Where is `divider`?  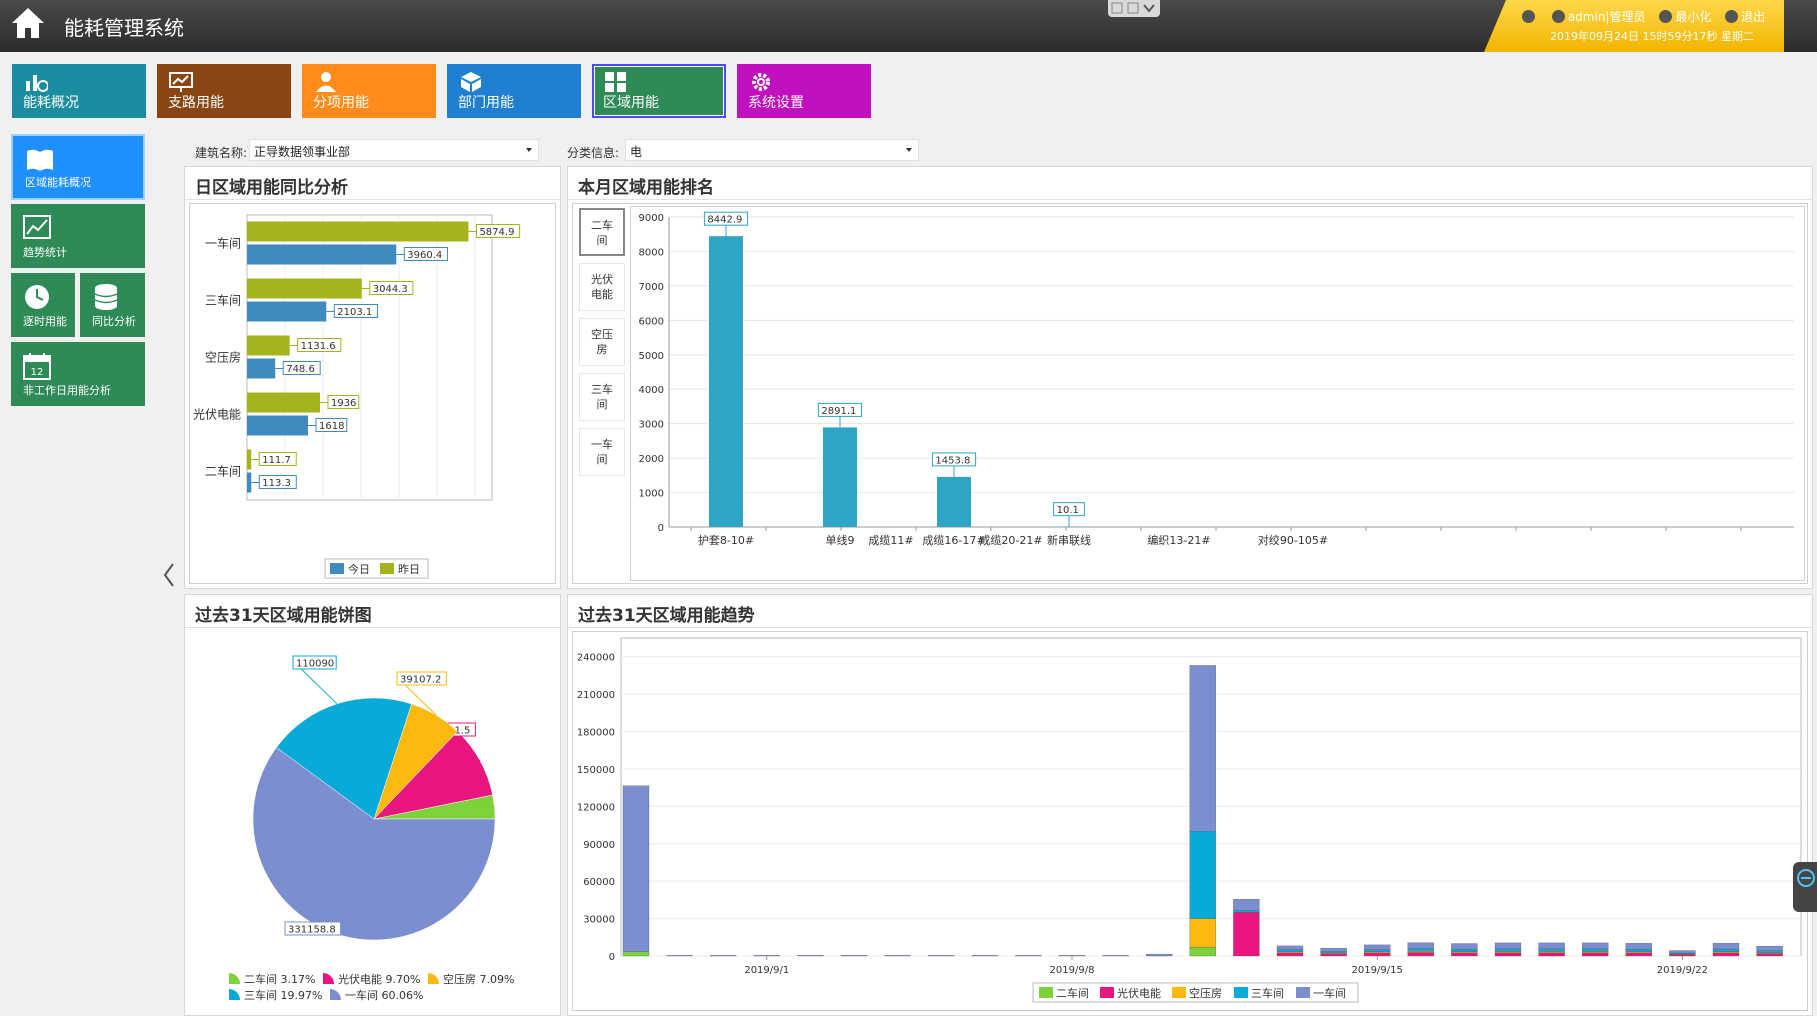
divider is located at coordinates (372, 627).